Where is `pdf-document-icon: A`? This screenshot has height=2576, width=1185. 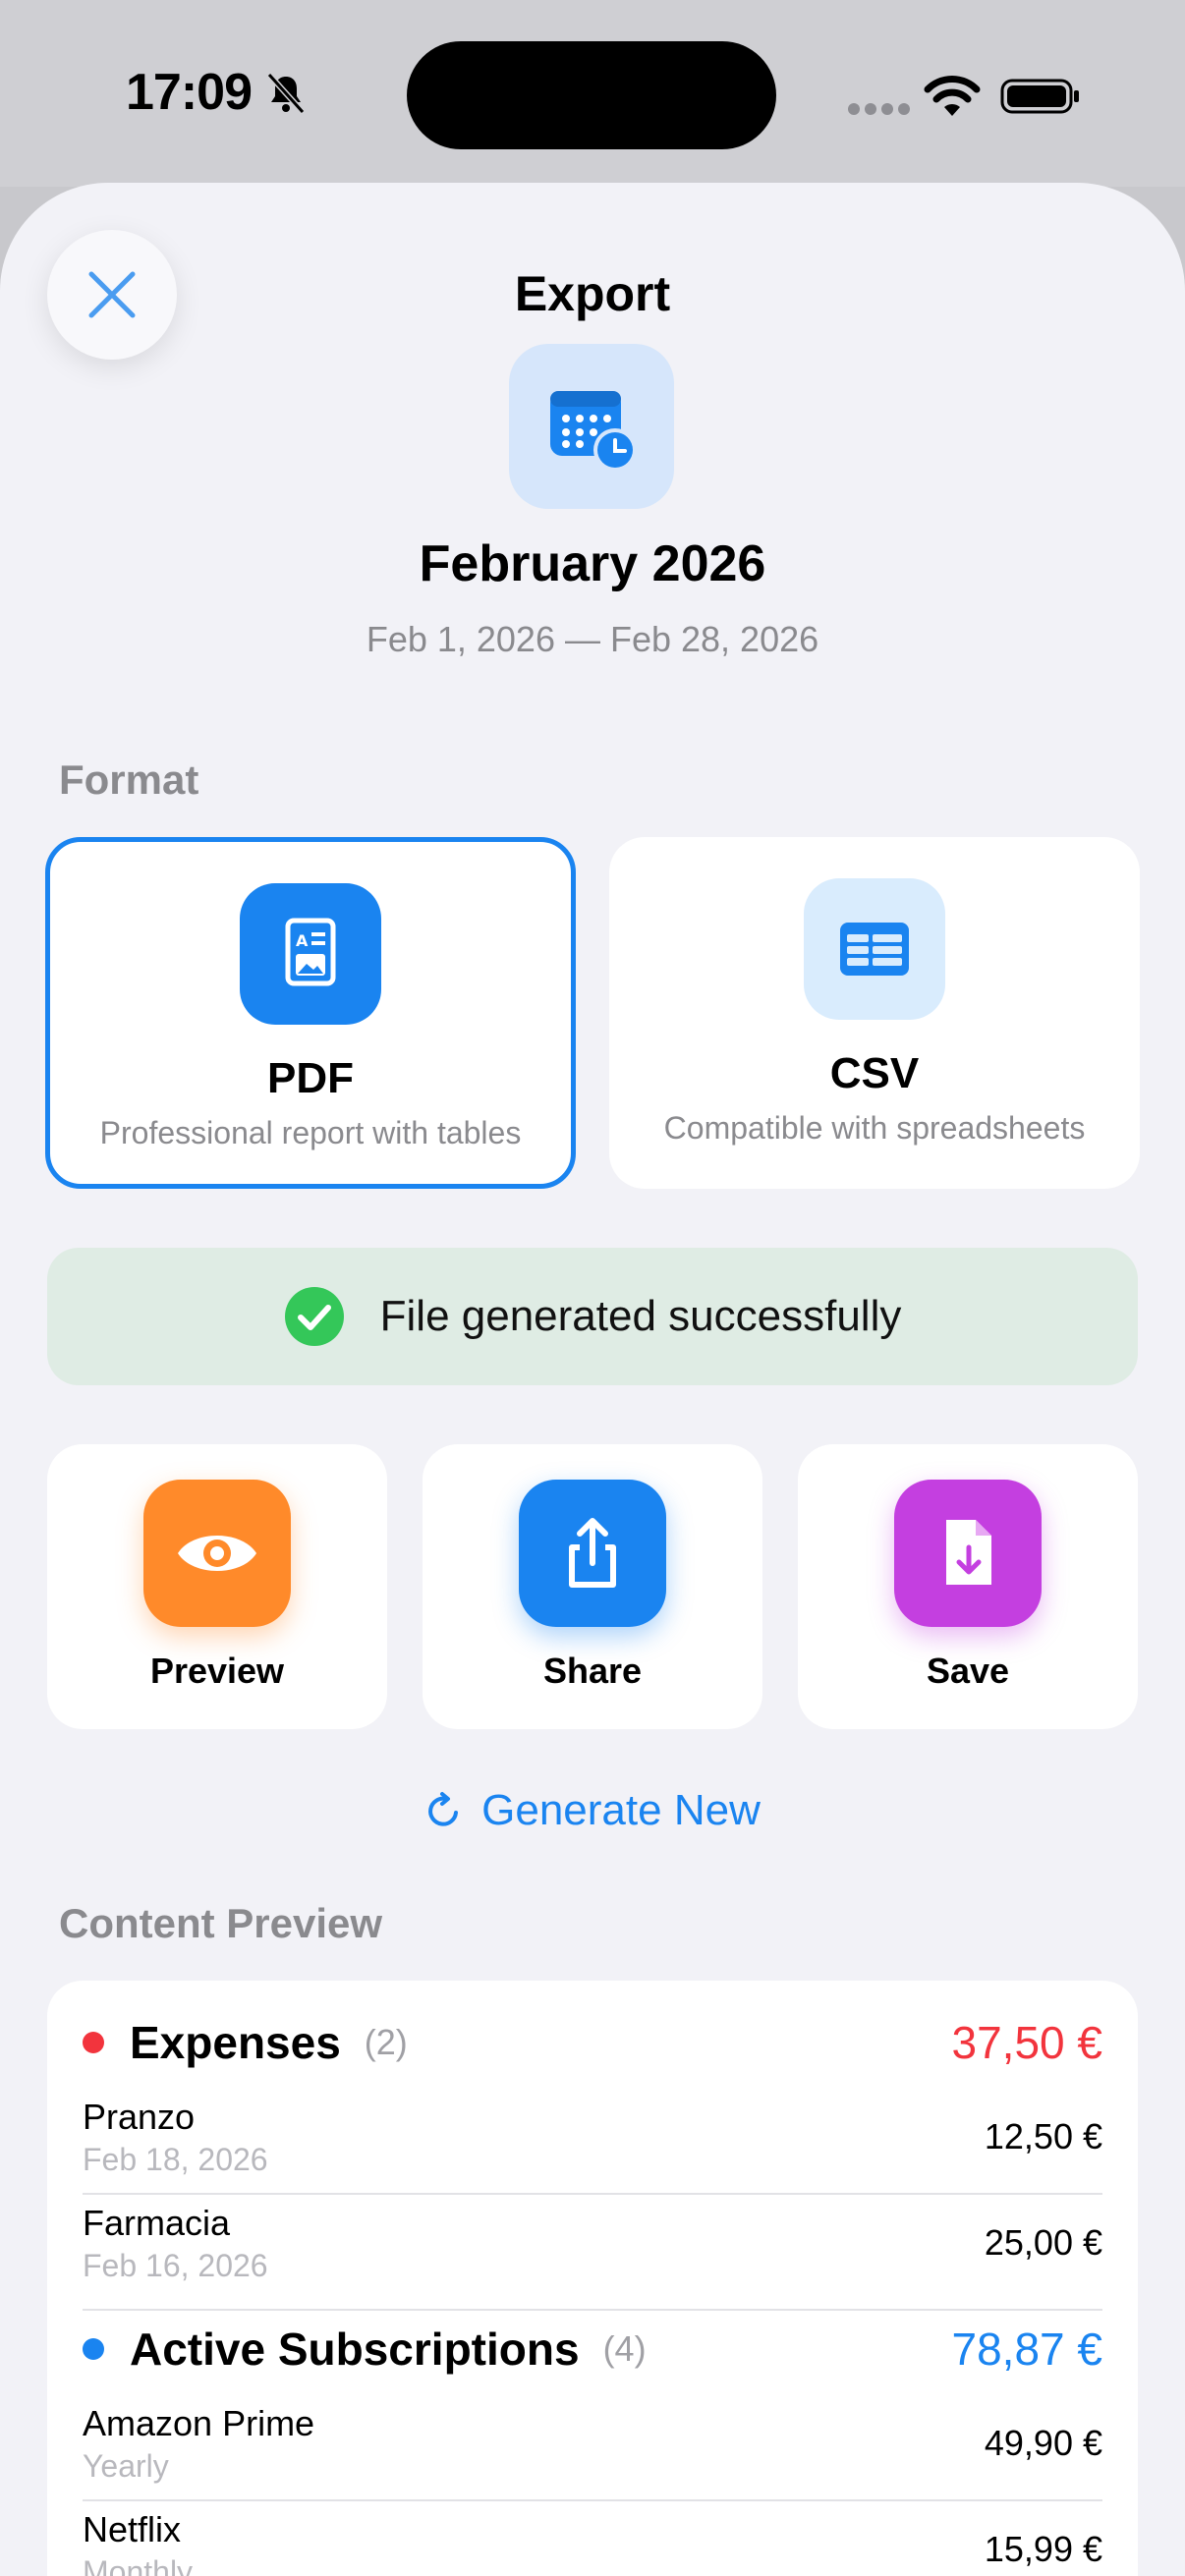
pdf-document-icon: A is located at coordinates (311, 954).